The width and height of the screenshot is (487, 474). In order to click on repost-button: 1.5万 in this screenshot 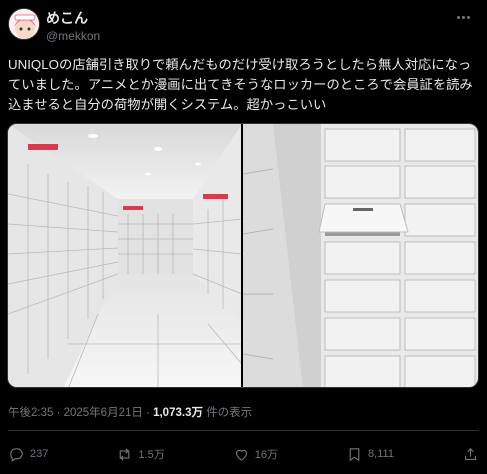, I will do `click(140, 454)`.